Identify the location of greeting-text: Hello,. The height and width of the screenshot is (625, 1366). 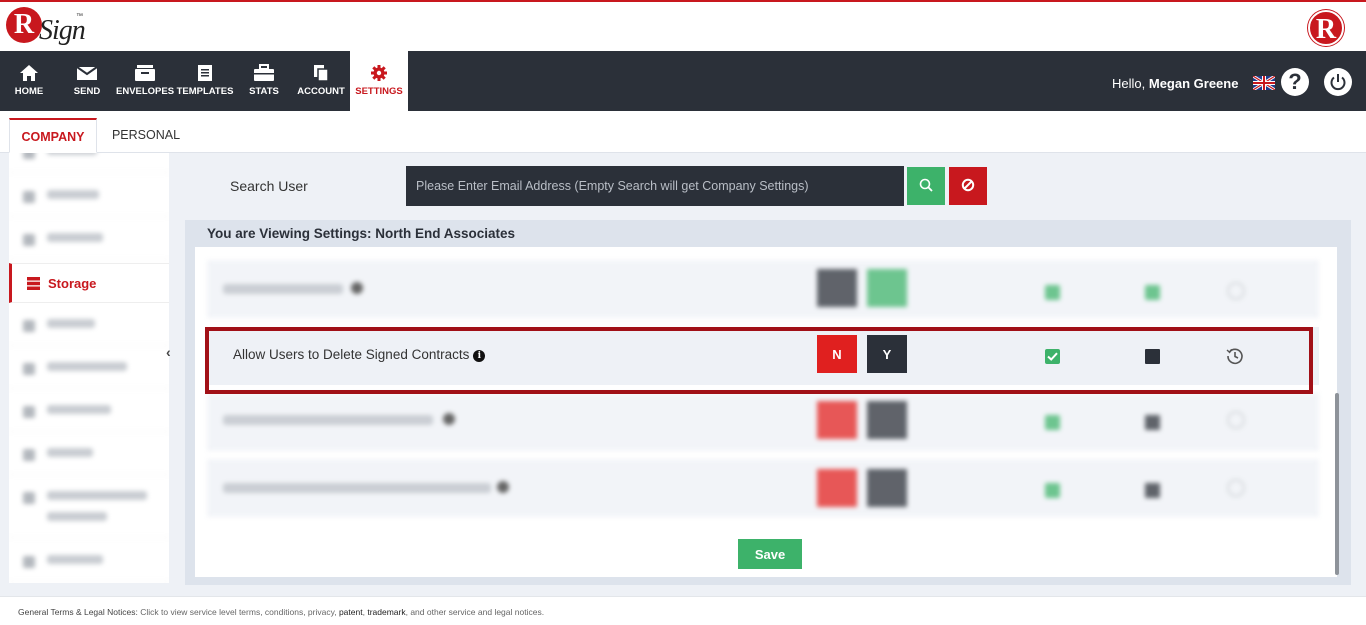
(1129, 83).